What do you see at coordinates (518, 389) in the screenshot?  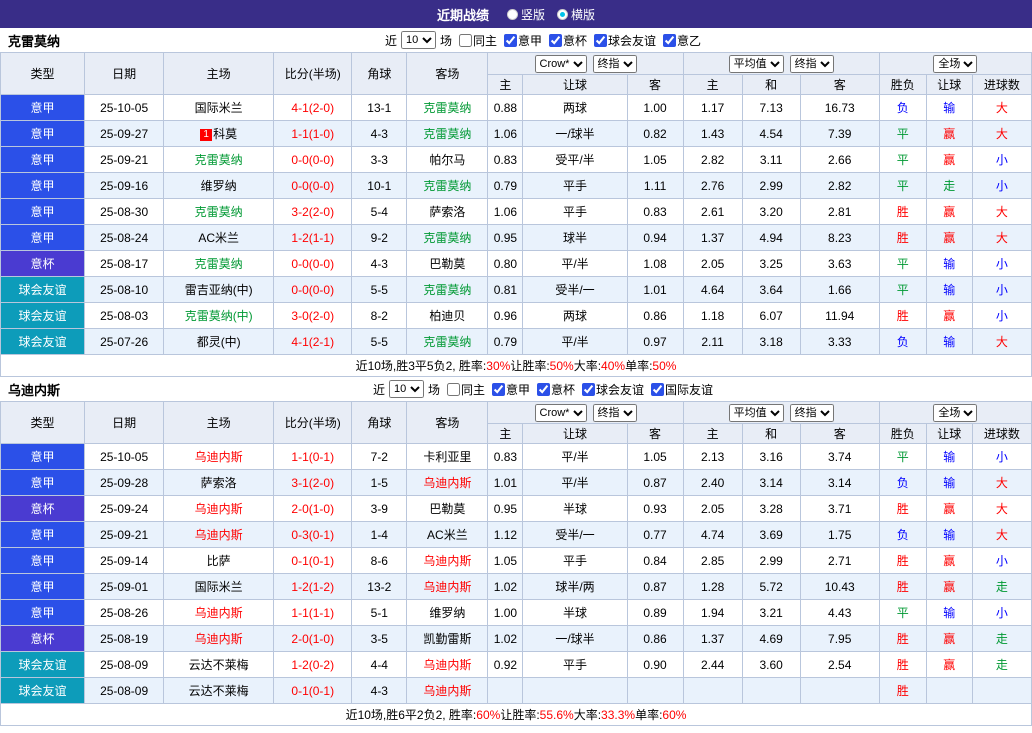 I see `checkbox-label: 意甲` at bounding box center [518, 389].